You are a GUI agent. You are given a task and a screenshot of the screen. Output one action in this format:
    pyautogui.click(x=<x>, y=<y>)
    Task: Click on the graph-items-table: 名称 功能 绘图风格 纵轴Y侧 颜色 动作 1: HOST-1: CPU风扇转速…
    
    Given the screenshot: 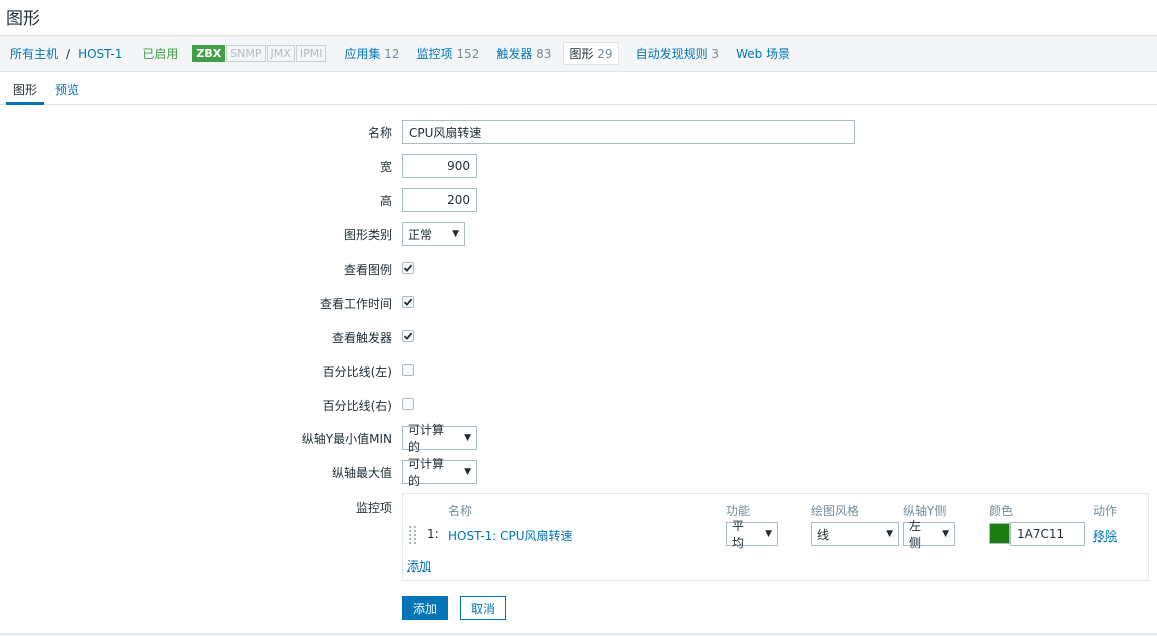 What is the action you would take?
    pyautogui.click(x=775, y=537)
    